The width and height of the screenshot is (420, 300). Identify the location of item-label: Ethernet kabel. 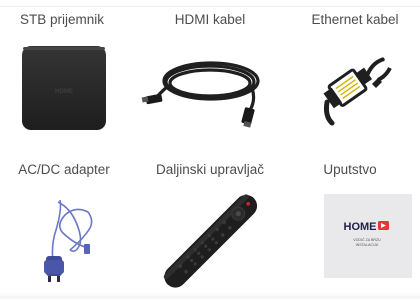
(355, 19).